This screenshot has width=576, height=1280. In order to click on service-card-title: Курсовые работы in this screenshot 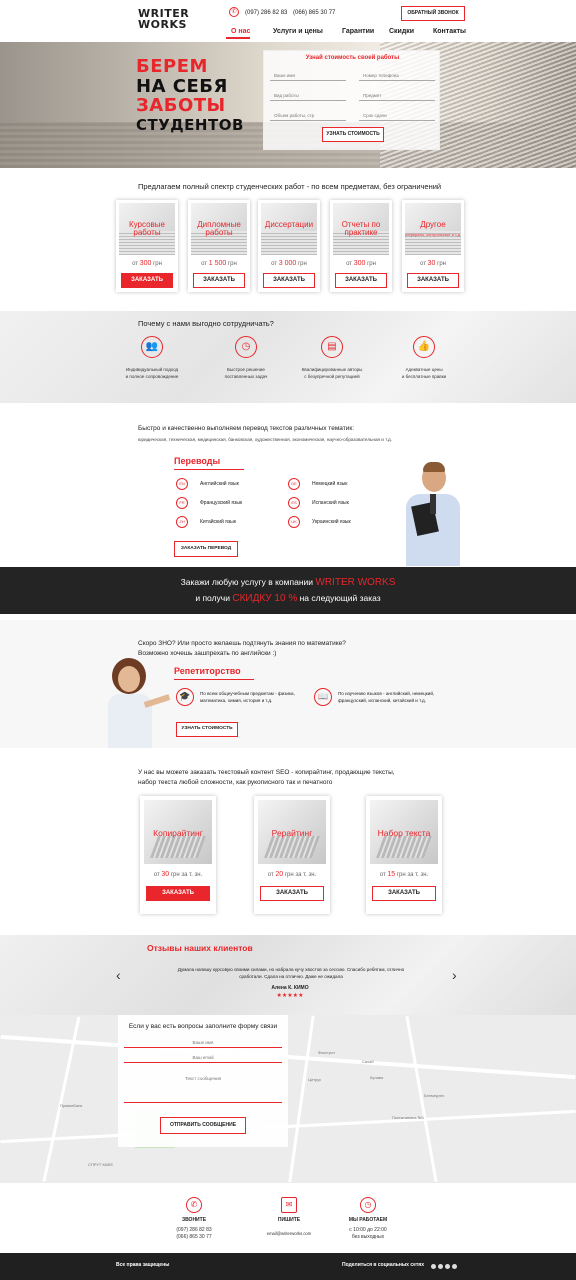, I will do `click(146, 228)`.